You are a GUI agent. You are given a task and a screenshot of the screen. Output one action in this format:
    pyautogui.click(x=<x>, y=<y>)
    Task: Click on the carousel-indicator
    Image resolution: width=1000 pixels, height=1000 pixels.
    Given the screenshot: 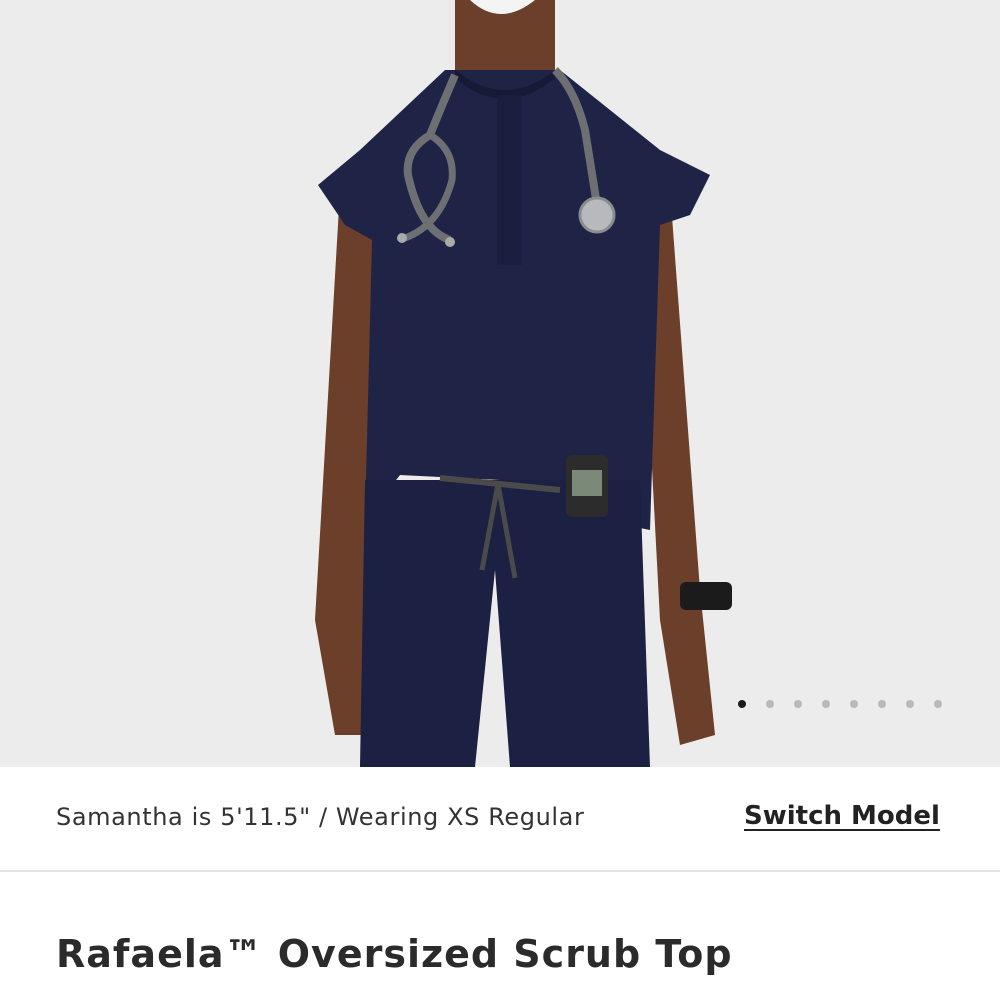 What is the action you would take?
    pyautogui.click(x=850, y=704)
    